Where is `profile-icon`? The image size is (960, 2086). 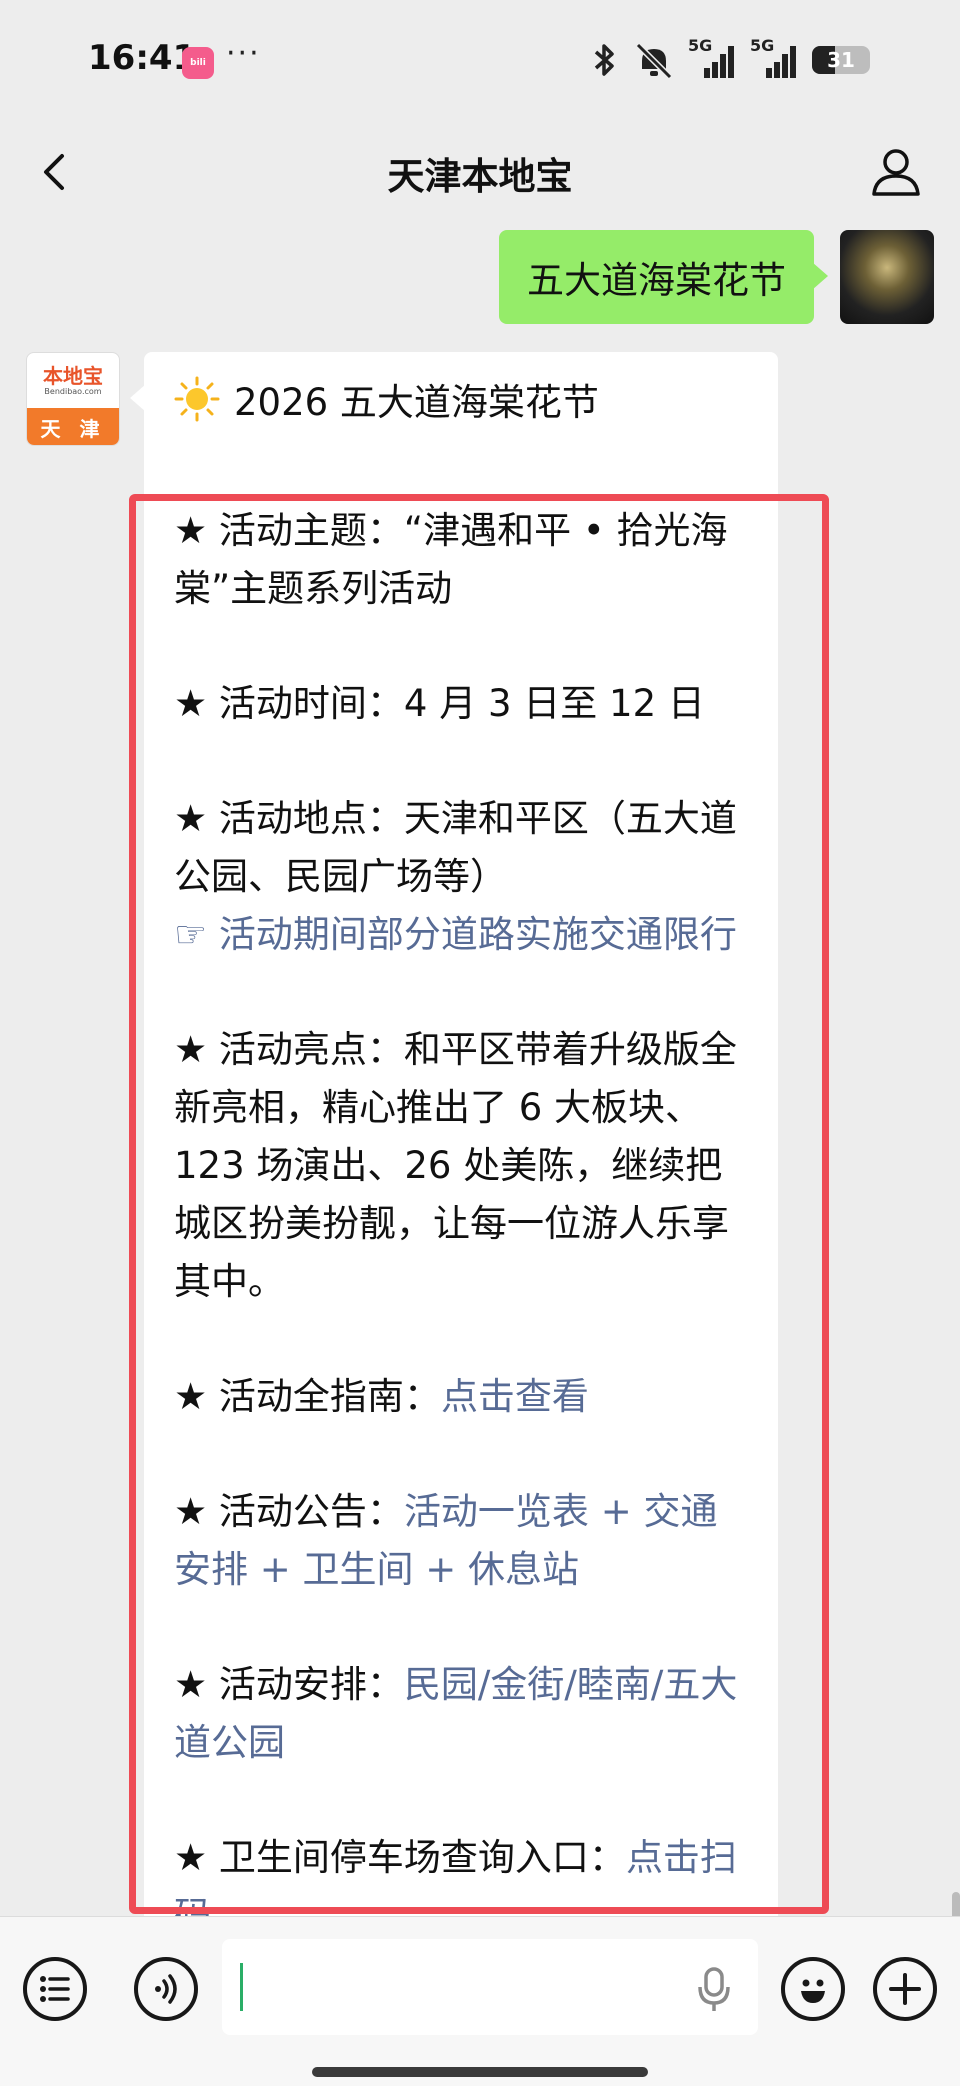 profile-icon is located at coordinates (896, 172).